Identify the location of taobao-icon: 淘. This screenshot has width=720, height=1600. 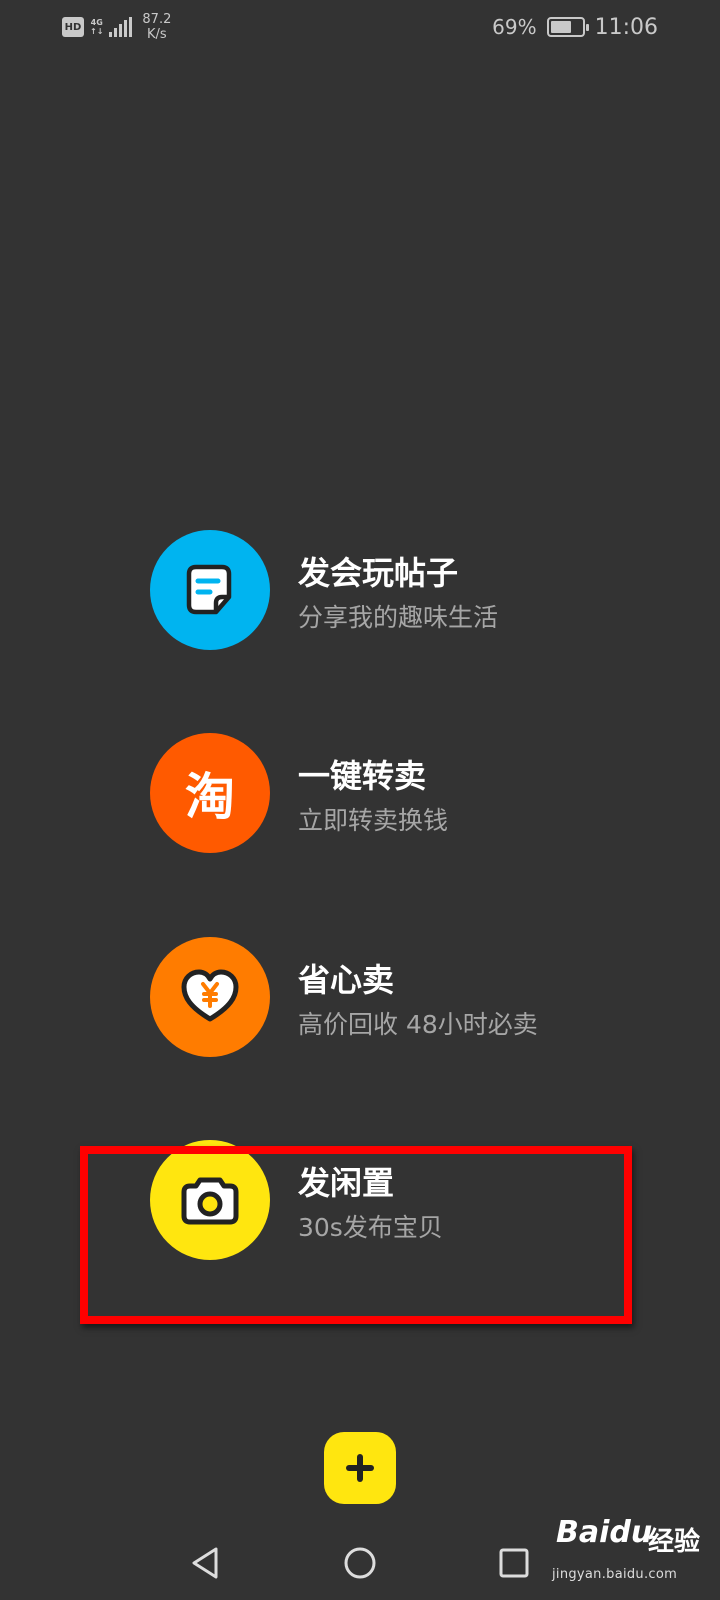
(210, 793).